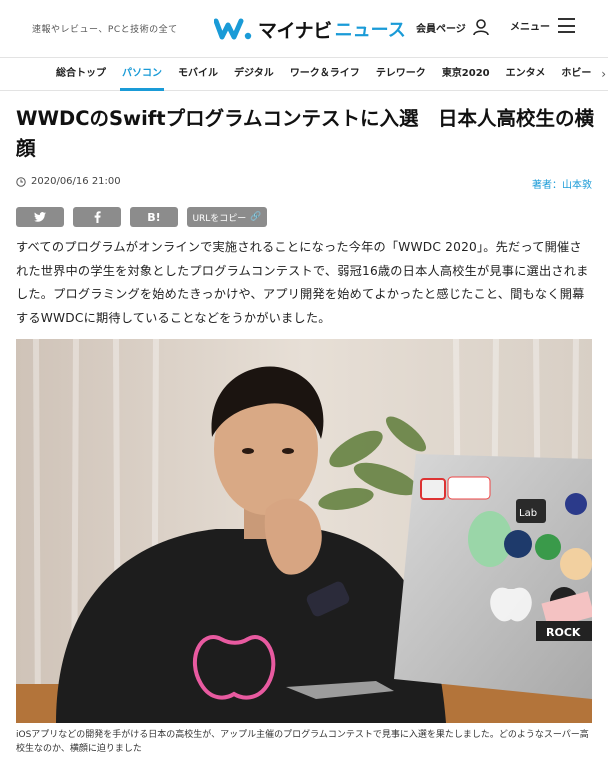  I want to click on url-copy-button: URLをコピー 🔗, so click(227, 217).